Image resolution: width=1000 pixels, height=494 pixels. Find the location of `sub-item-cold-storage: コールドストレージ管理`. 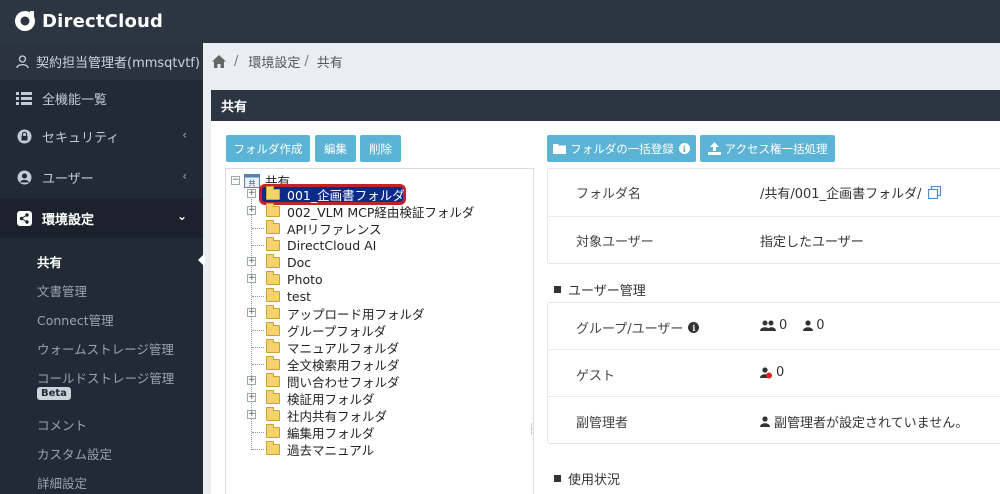

sub-item-cold-storage: コールドストレージ管理 is located at coordinates (105, 377).